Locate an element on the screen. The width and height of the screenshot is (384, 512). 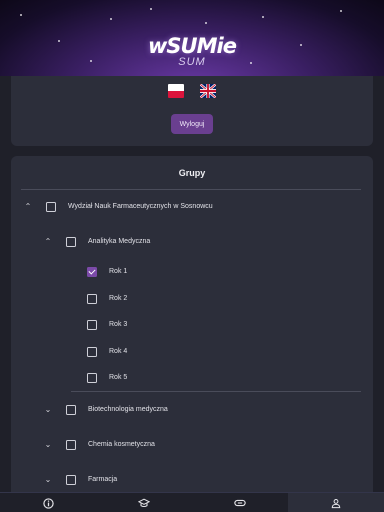
program-label: Farmacja is located at coordinates (103, 479).